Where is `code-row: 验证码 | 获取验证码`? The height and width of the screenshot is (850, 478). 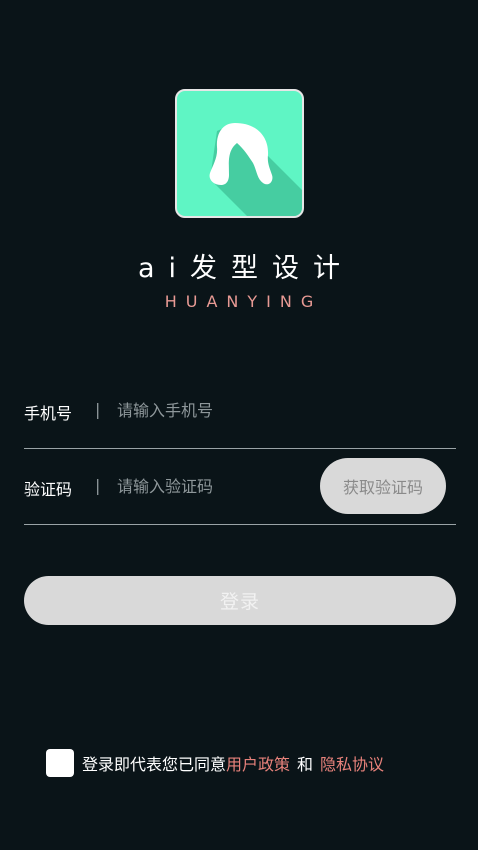 code-row: 验证码 | 获取验证码 is located at coordinates (240, 491).